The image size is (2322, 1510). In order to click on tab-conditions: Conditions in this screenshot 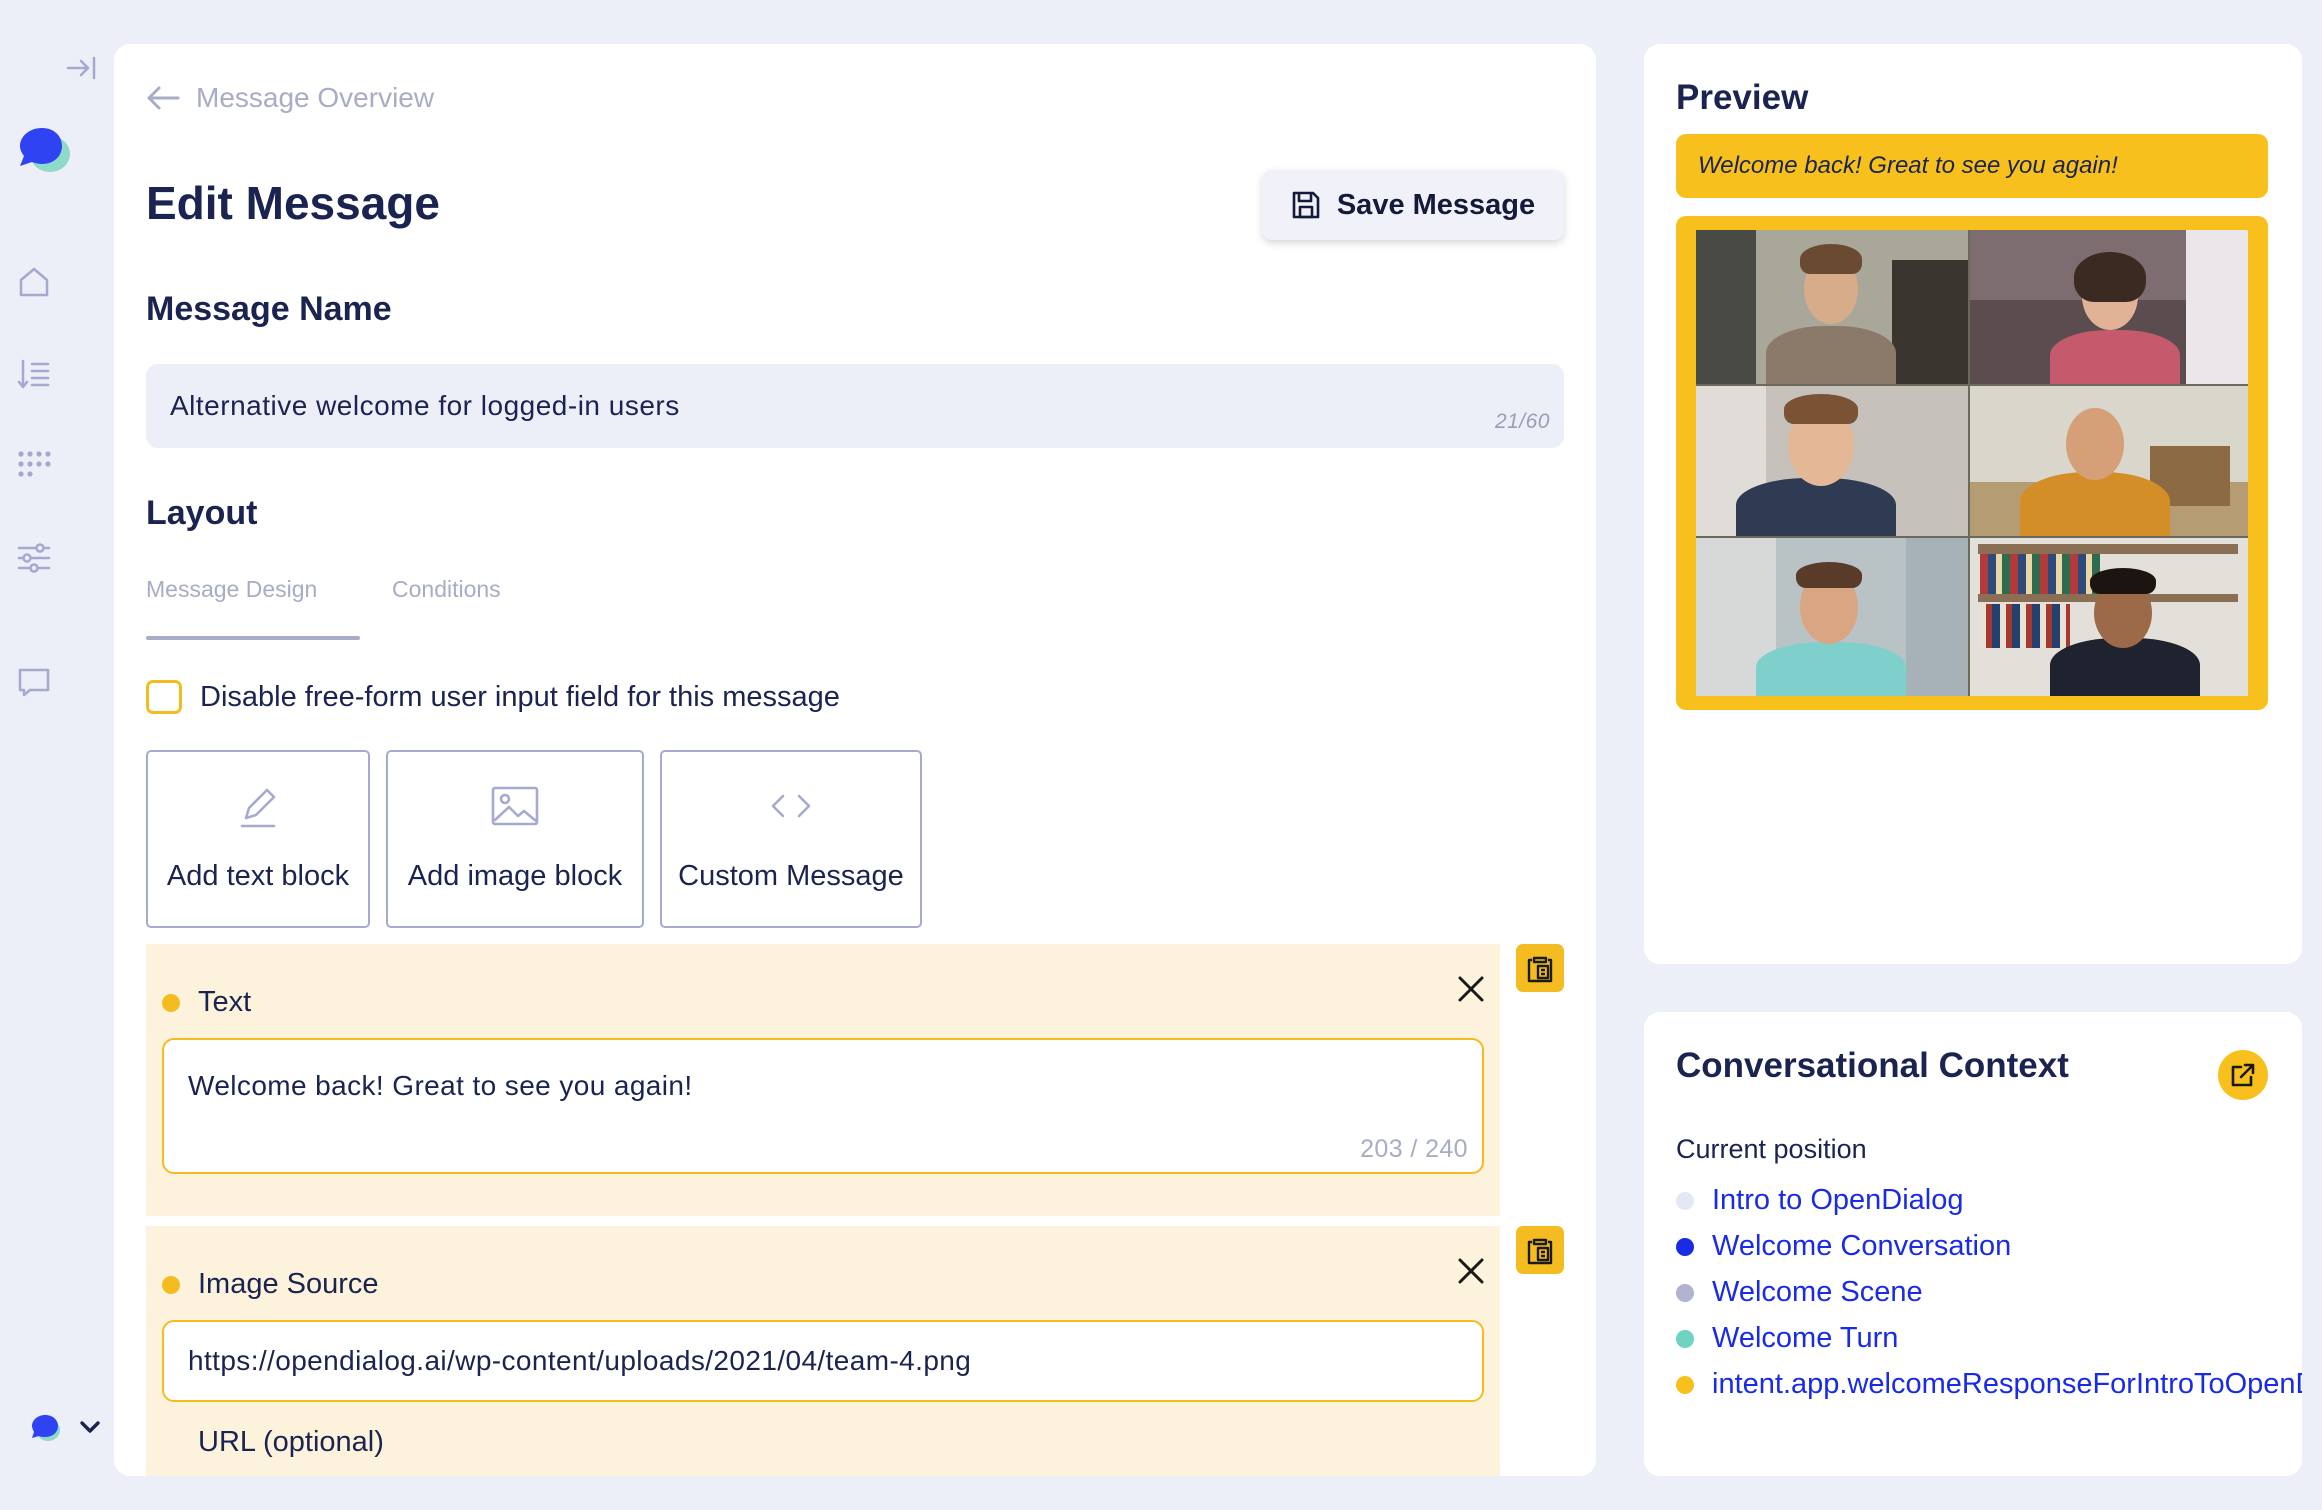, I will do `click(446, 589)`.